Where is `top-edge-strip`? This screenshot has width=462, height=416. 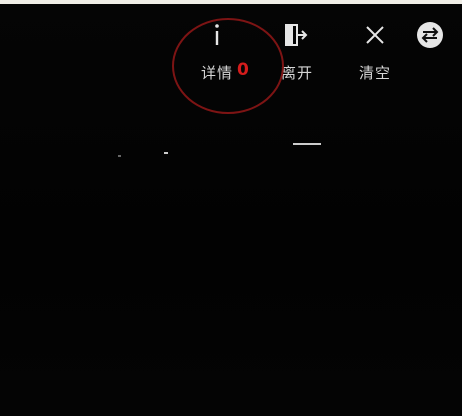
top-edge-strip is located at coordinates (231, 2).